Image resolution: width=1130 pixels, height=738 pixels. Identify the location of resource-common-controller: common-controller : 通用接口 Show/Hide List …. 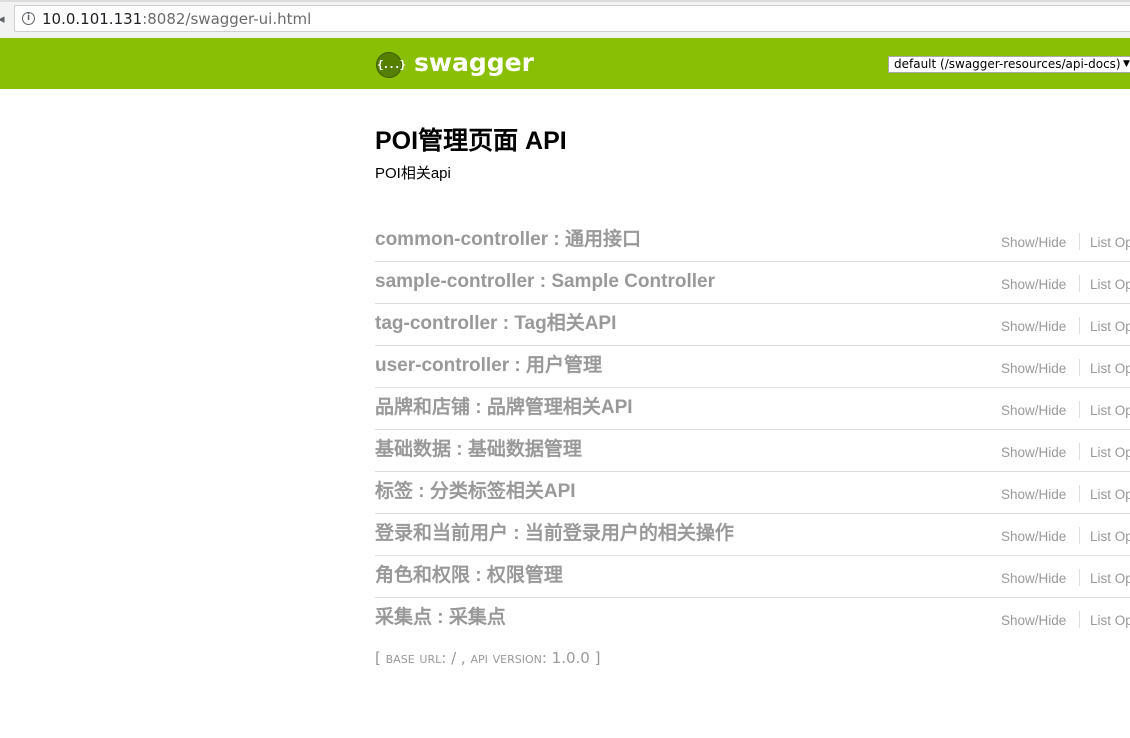
(752, 241).